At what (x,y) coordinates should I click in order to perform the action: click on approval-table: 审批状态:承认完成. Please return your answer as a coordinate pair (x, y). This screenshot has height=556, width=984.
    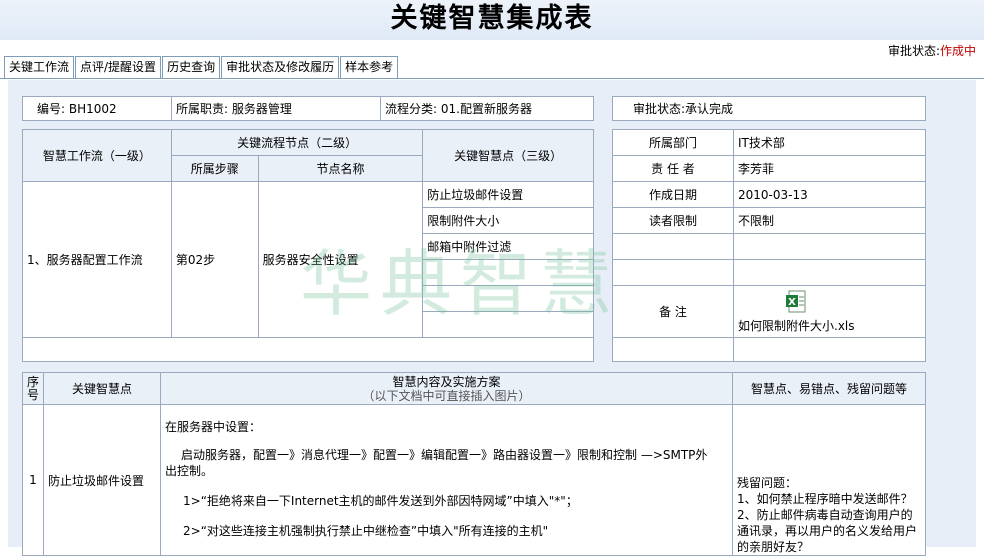
    Looking at the image, I should click on (769, 108).